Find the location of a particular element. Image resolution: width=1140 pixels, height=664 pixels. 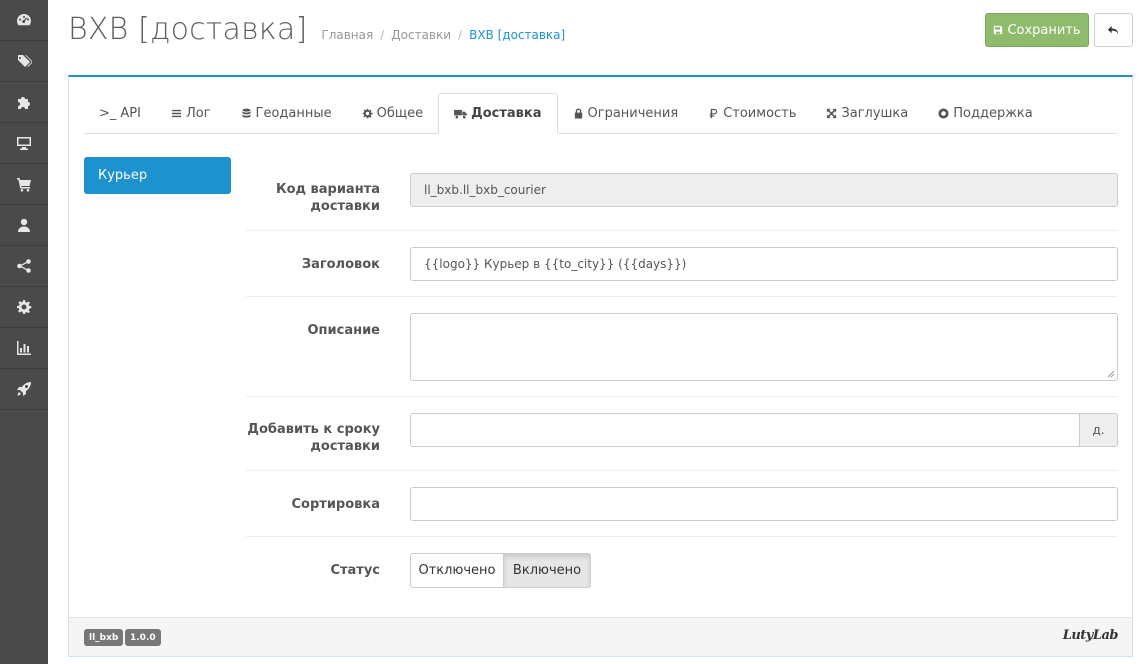

list-icon is located at coordinates (176, 113).